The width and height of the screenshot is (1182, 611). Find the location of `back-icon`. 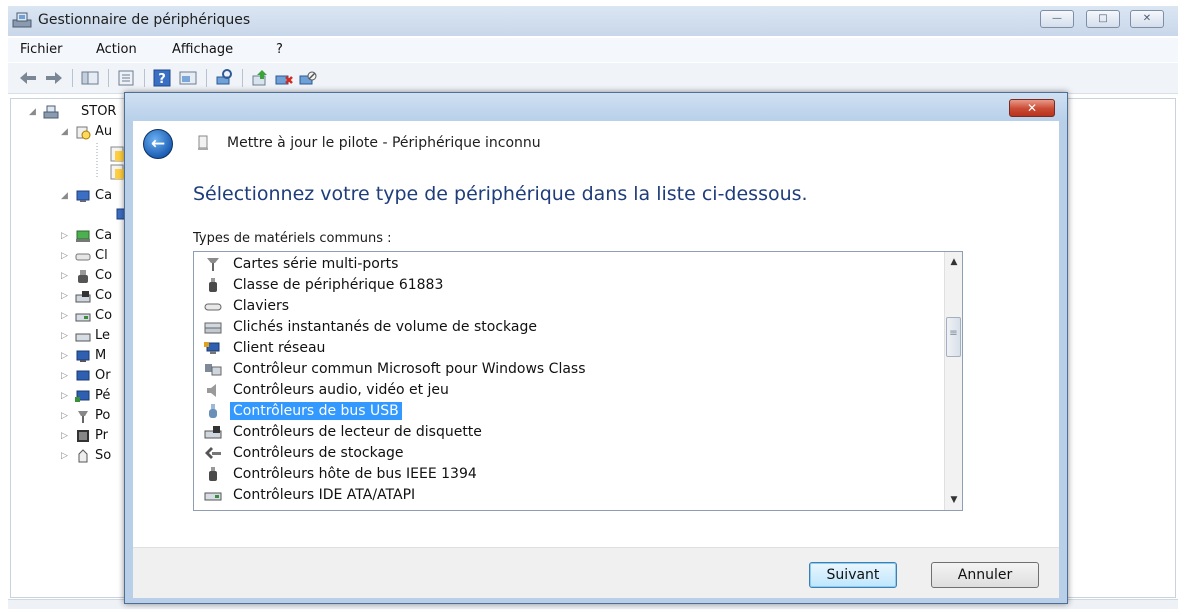

back-icon is located at coordinates (28, 78).